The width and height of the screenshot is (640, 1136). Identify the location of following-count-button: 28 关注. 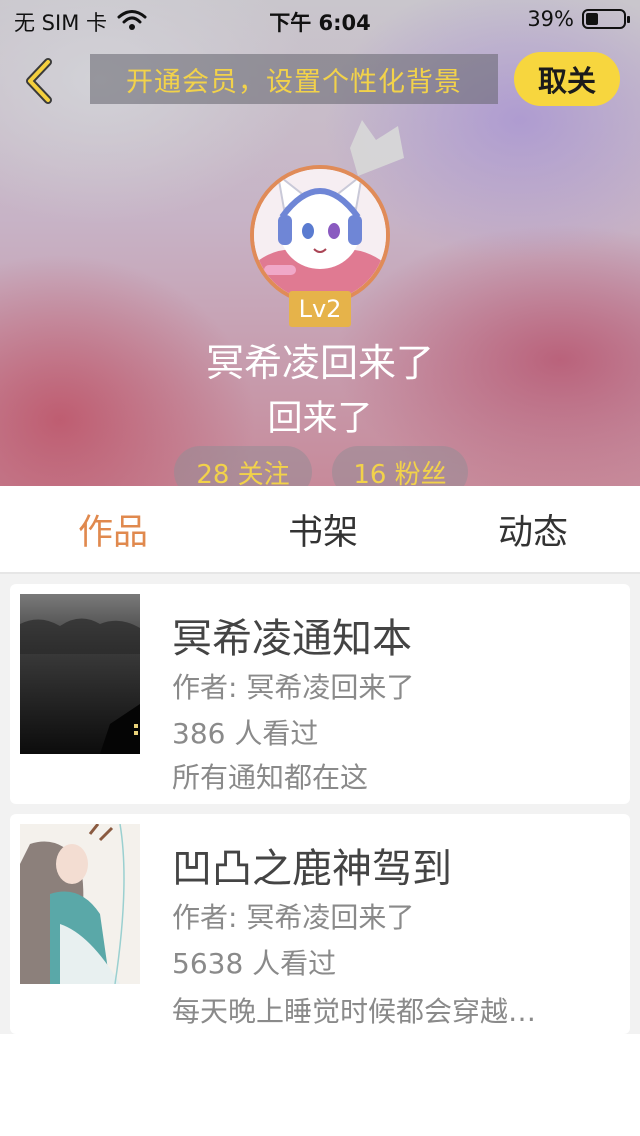
(243, 466).